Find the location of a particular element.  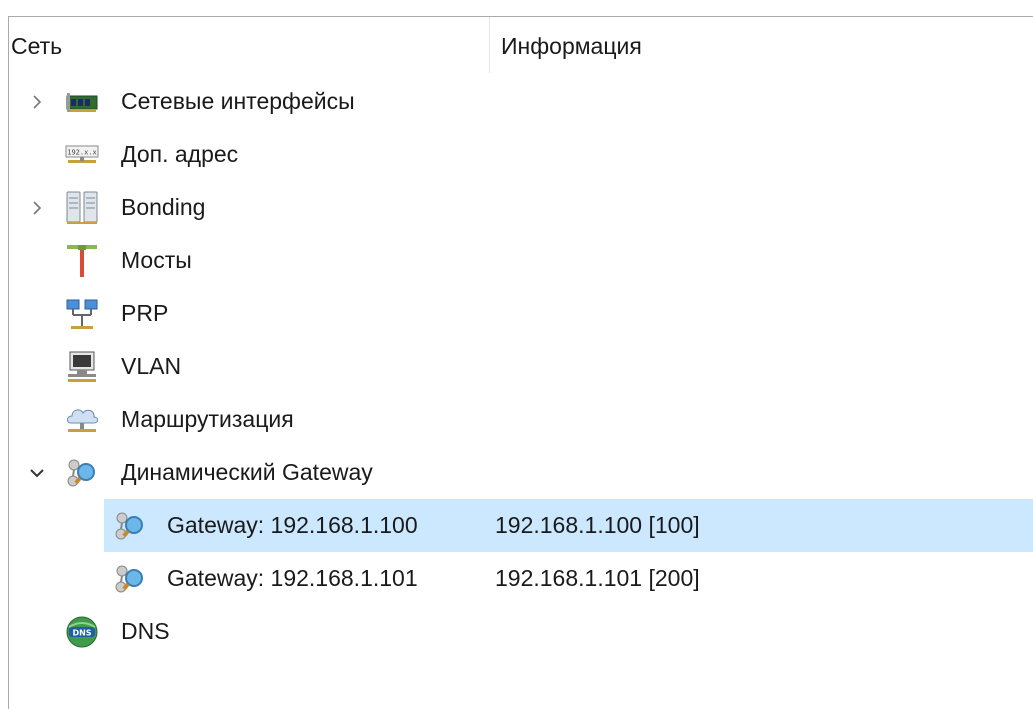

tree-item-label: DNS is located at coordinates (145, 631).